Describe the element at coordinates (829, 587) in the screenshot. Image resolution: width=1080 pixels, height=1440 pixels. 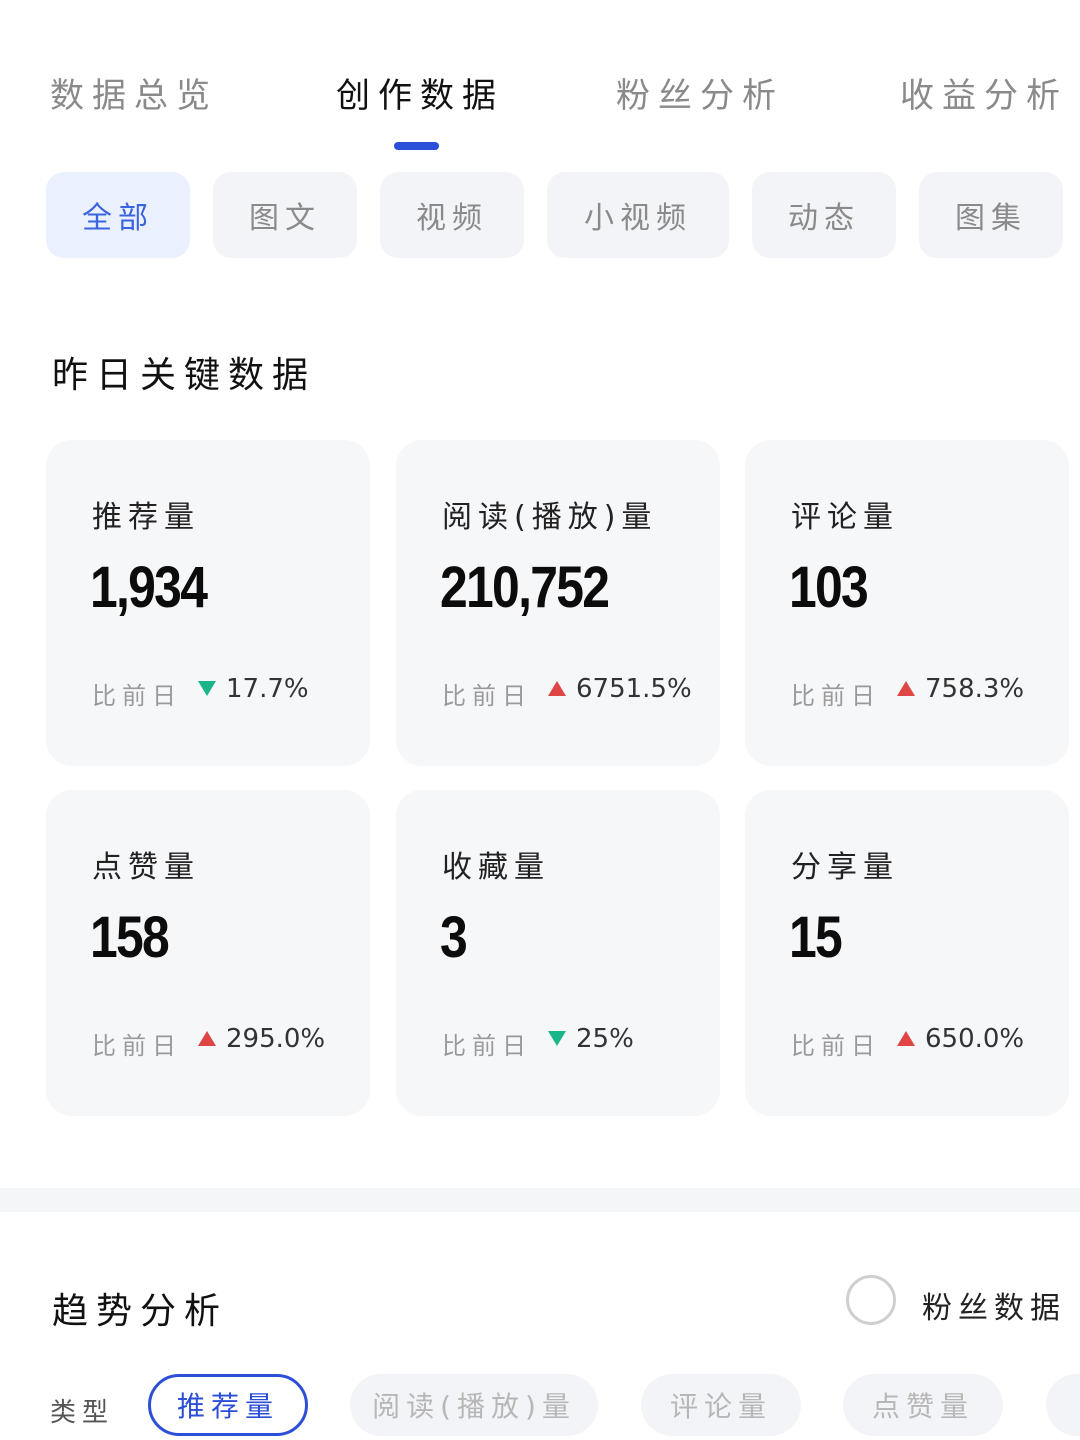
I see `metric-value: 103` at that location.